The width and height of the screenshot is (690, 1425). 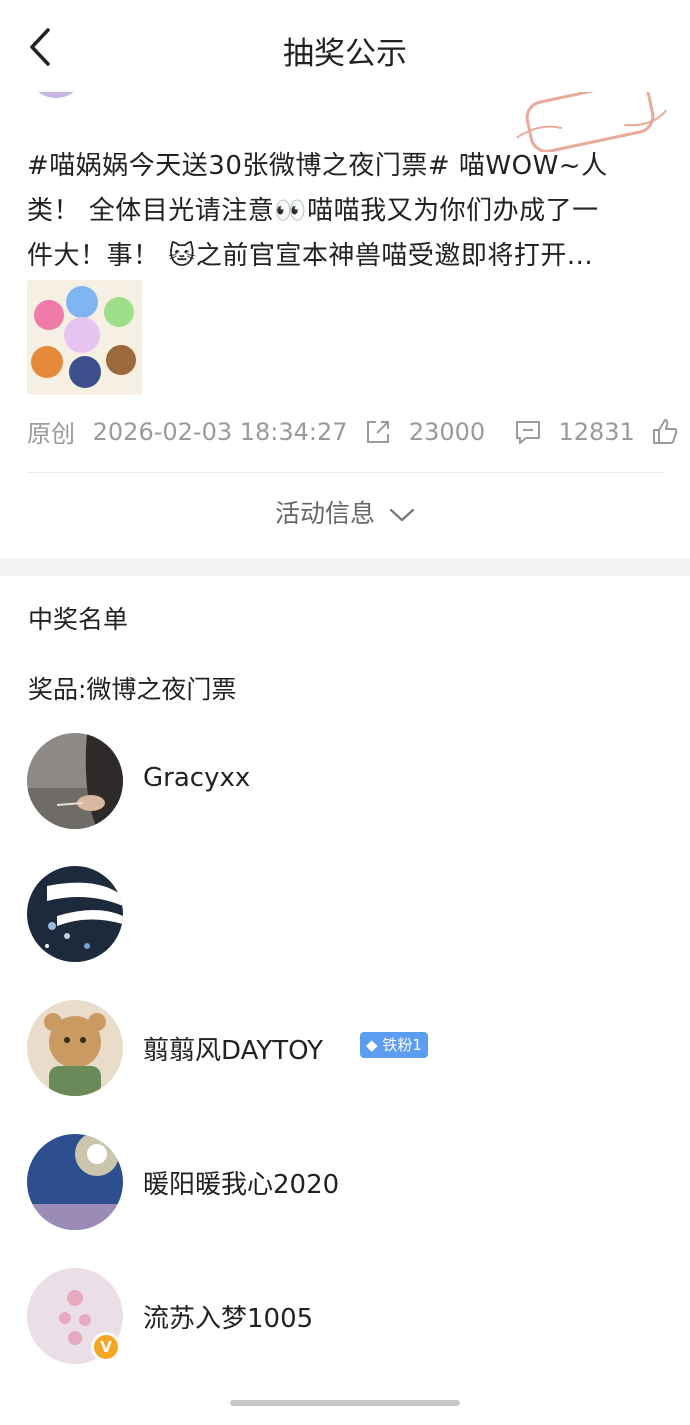 I want to click on winner-name: 流苏入梦1005, so click(x=228, y=1319).